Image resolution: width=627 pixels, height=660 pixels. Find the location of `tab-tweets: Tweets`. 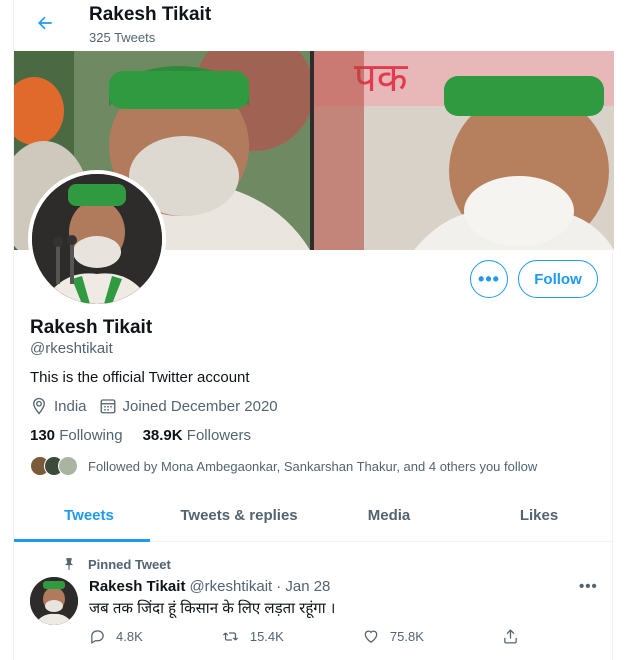

tab-tweets: Tweets is located at coordinates (89, 515).